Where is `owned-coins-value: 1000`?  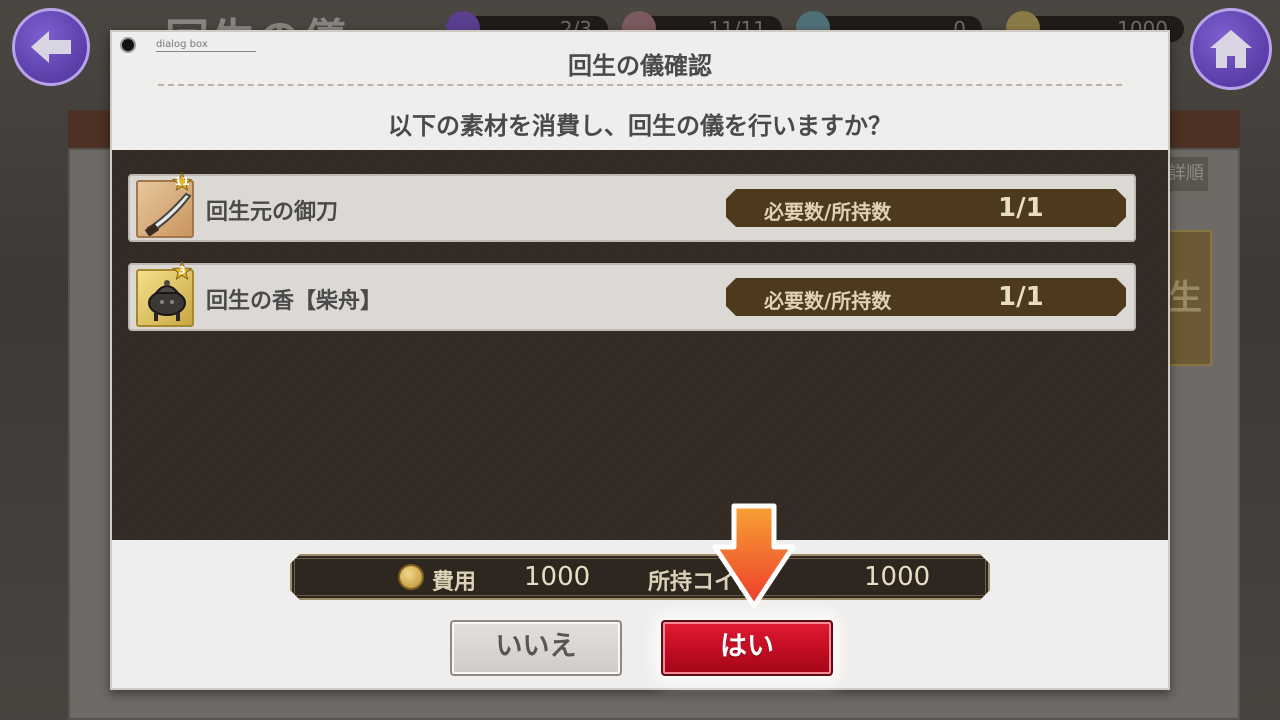 owned-coins-value: 1000 is located at coordinates (897, 577).